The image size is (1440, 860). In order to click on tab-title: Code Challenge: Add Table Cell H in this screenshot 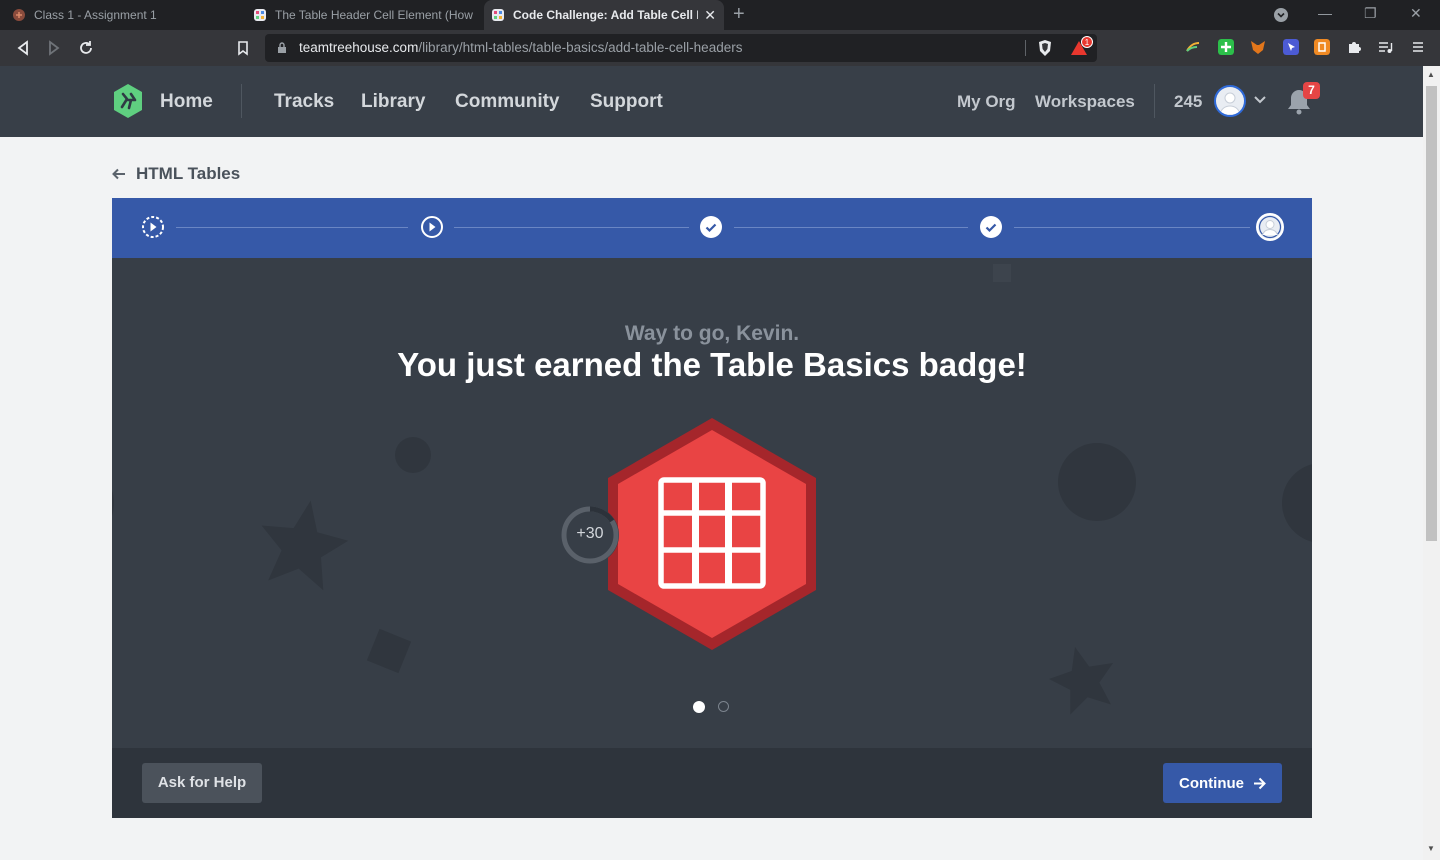, I will do `click(605, 15)`.